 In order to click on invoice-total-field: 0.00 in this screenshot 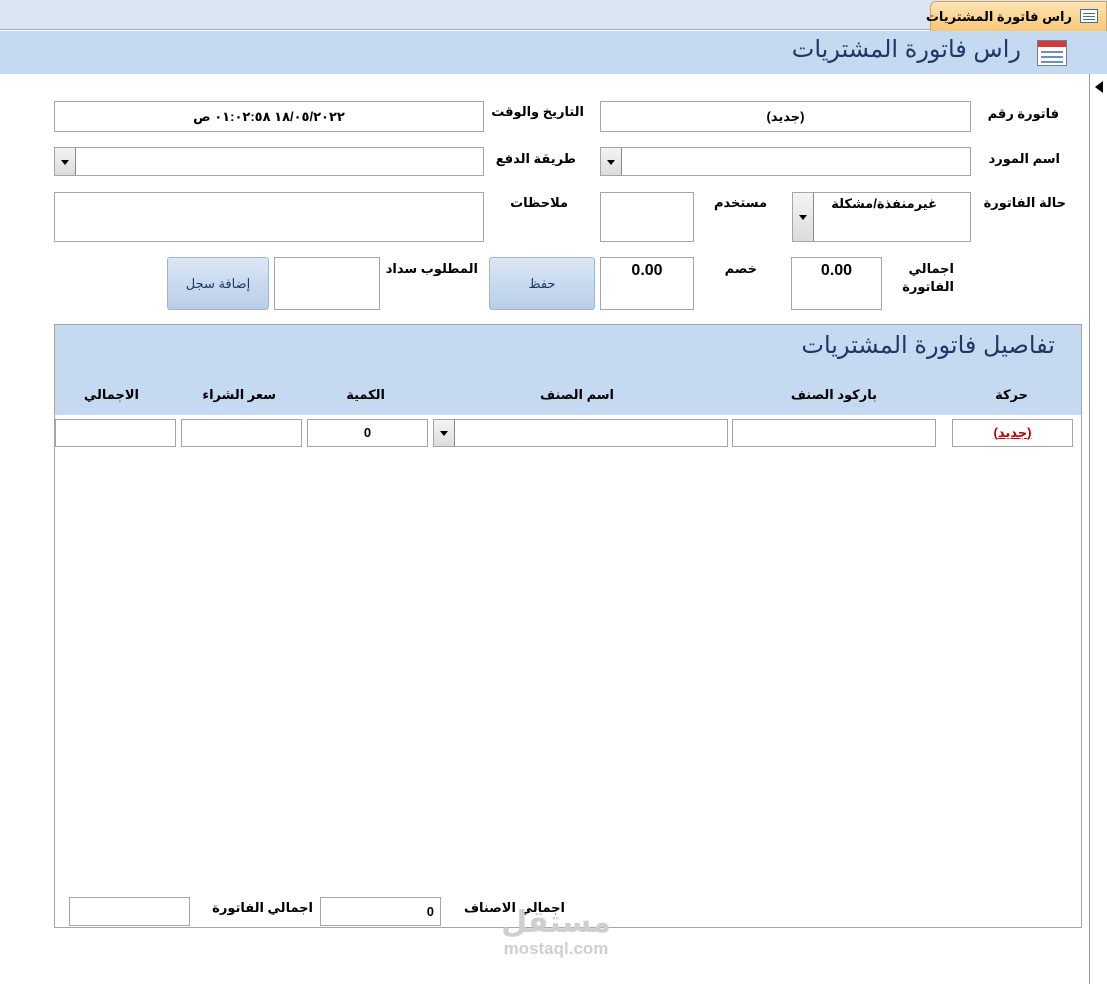, I will do `click(836, 283)`.